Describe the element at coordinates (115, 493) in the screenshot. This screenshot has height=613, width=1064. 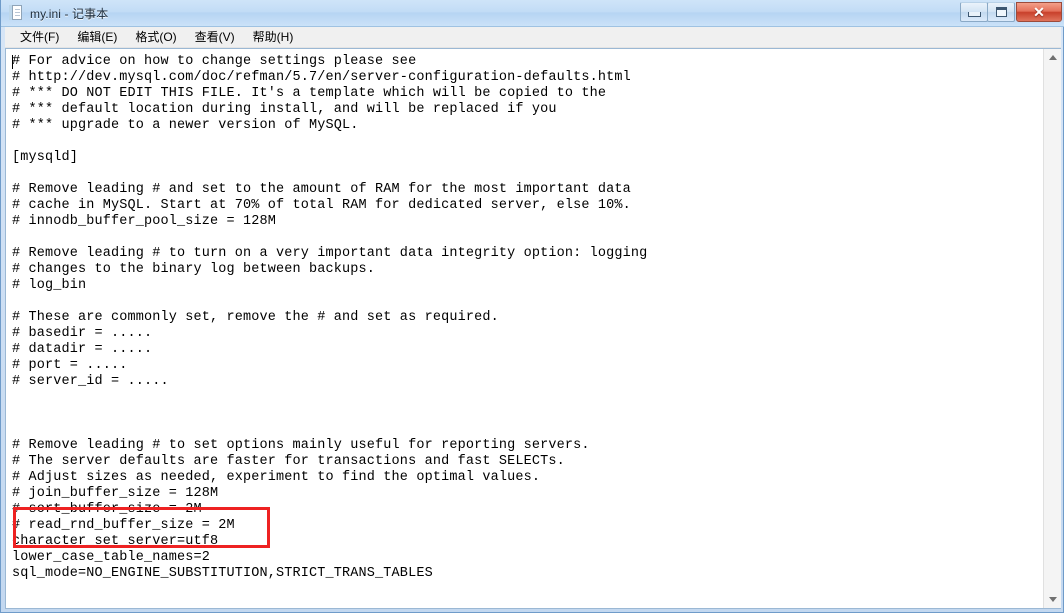
I see `editor-line: # join_buffer_size = 128M` at that location.